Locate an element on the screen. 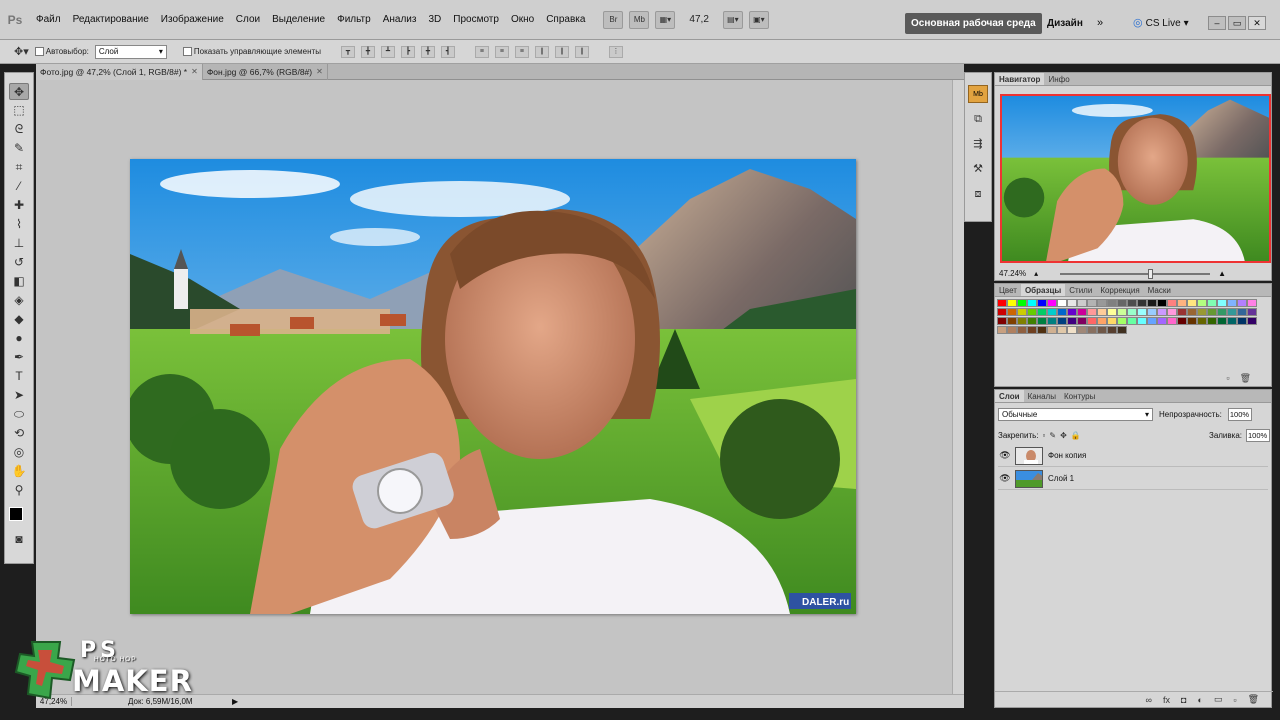  tab-adjustments: Коррекция is located at coordinates (1119, 290).